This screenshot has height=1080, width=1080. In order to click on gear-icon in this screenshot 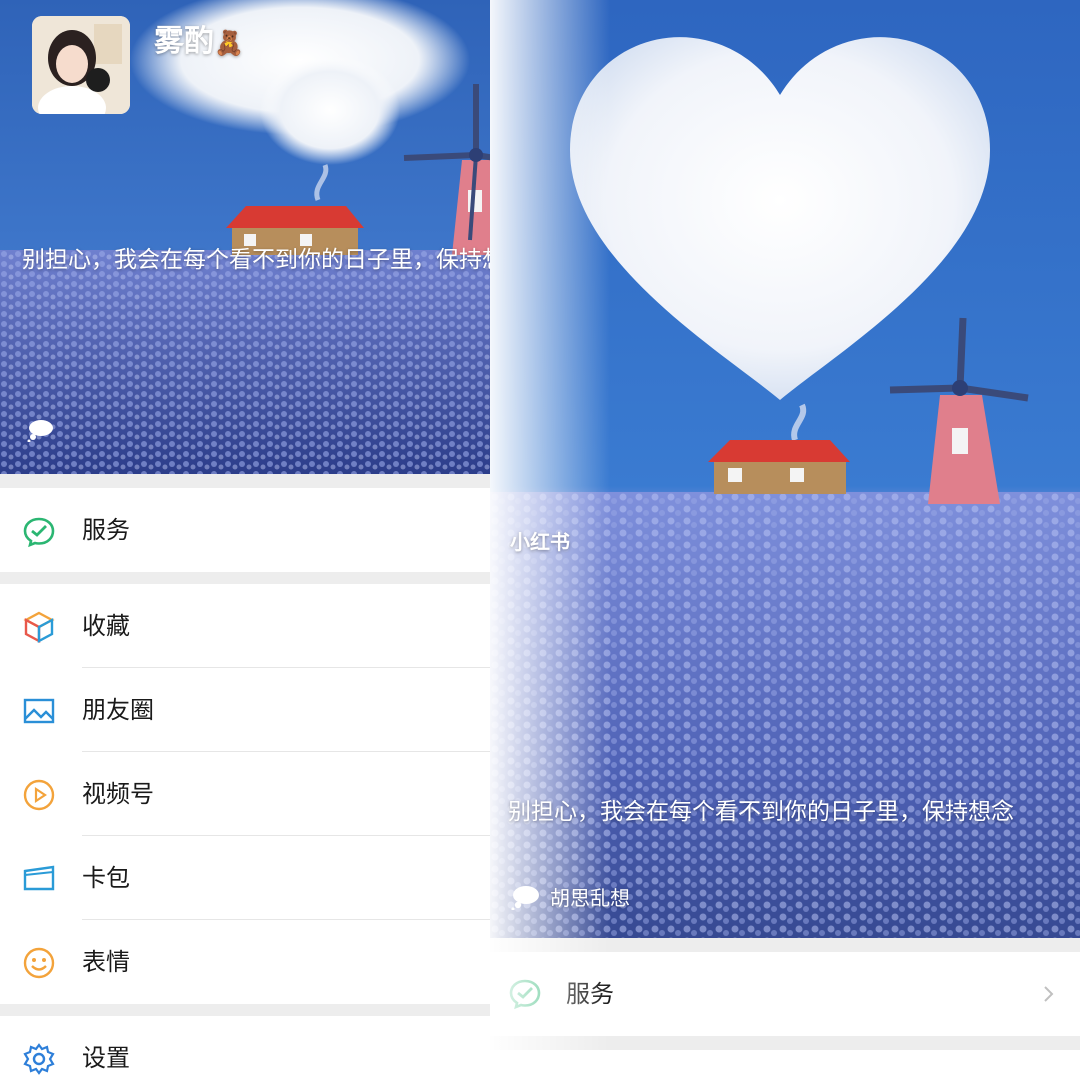, I will do `click(39, 1059)`.